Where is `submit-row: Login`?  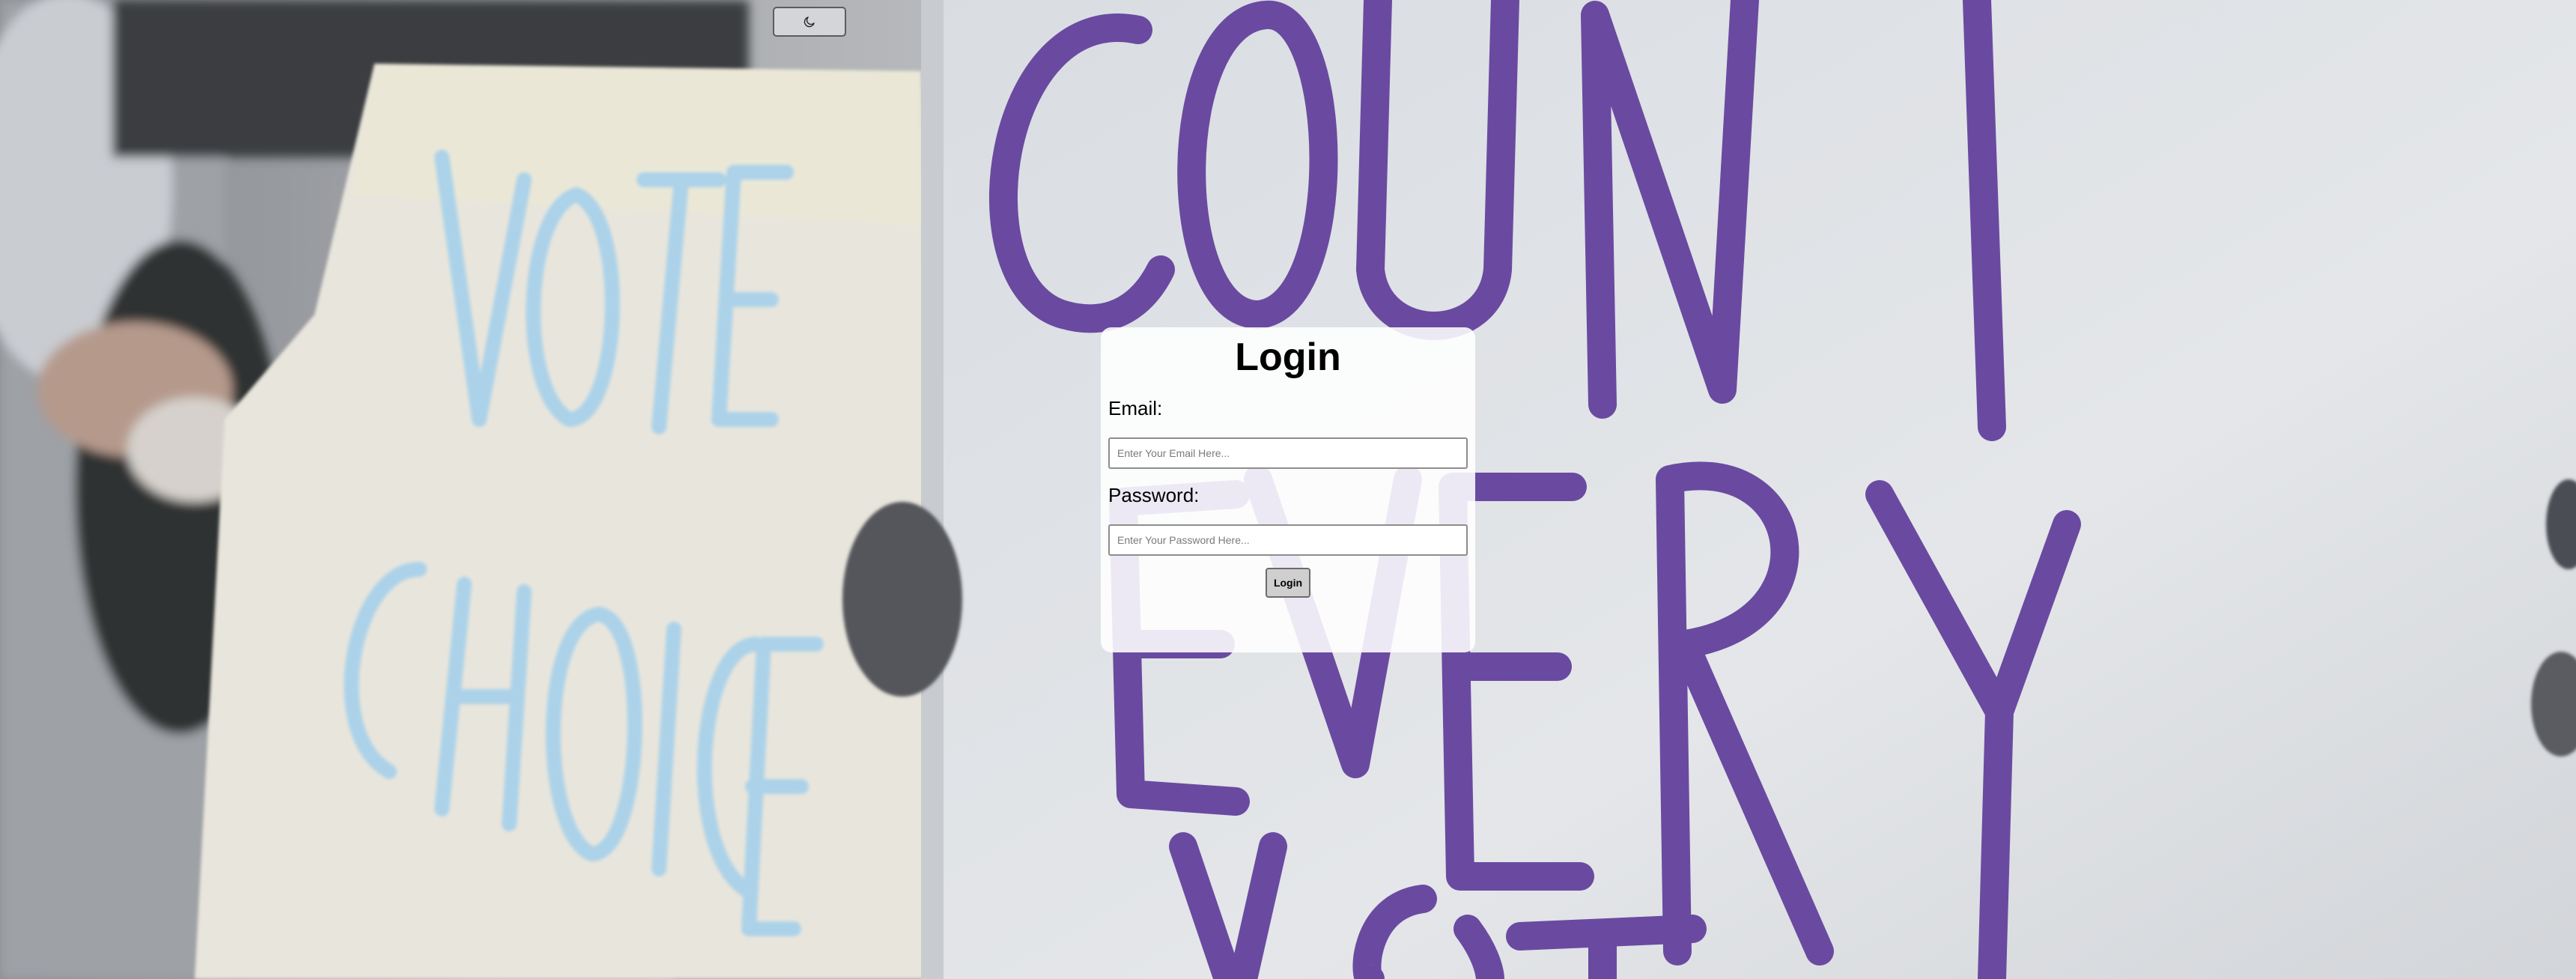
submit-row: Login is located at coordinates (1288, 583).